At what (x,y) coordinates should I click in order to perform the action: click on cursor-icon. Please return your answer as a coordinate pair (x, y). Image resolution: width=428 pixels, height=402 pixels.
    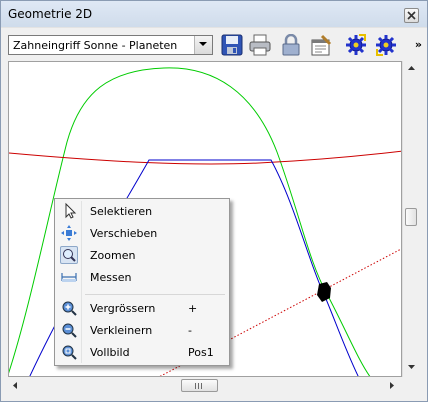
    Looking at the image, I should click on (69, 211).